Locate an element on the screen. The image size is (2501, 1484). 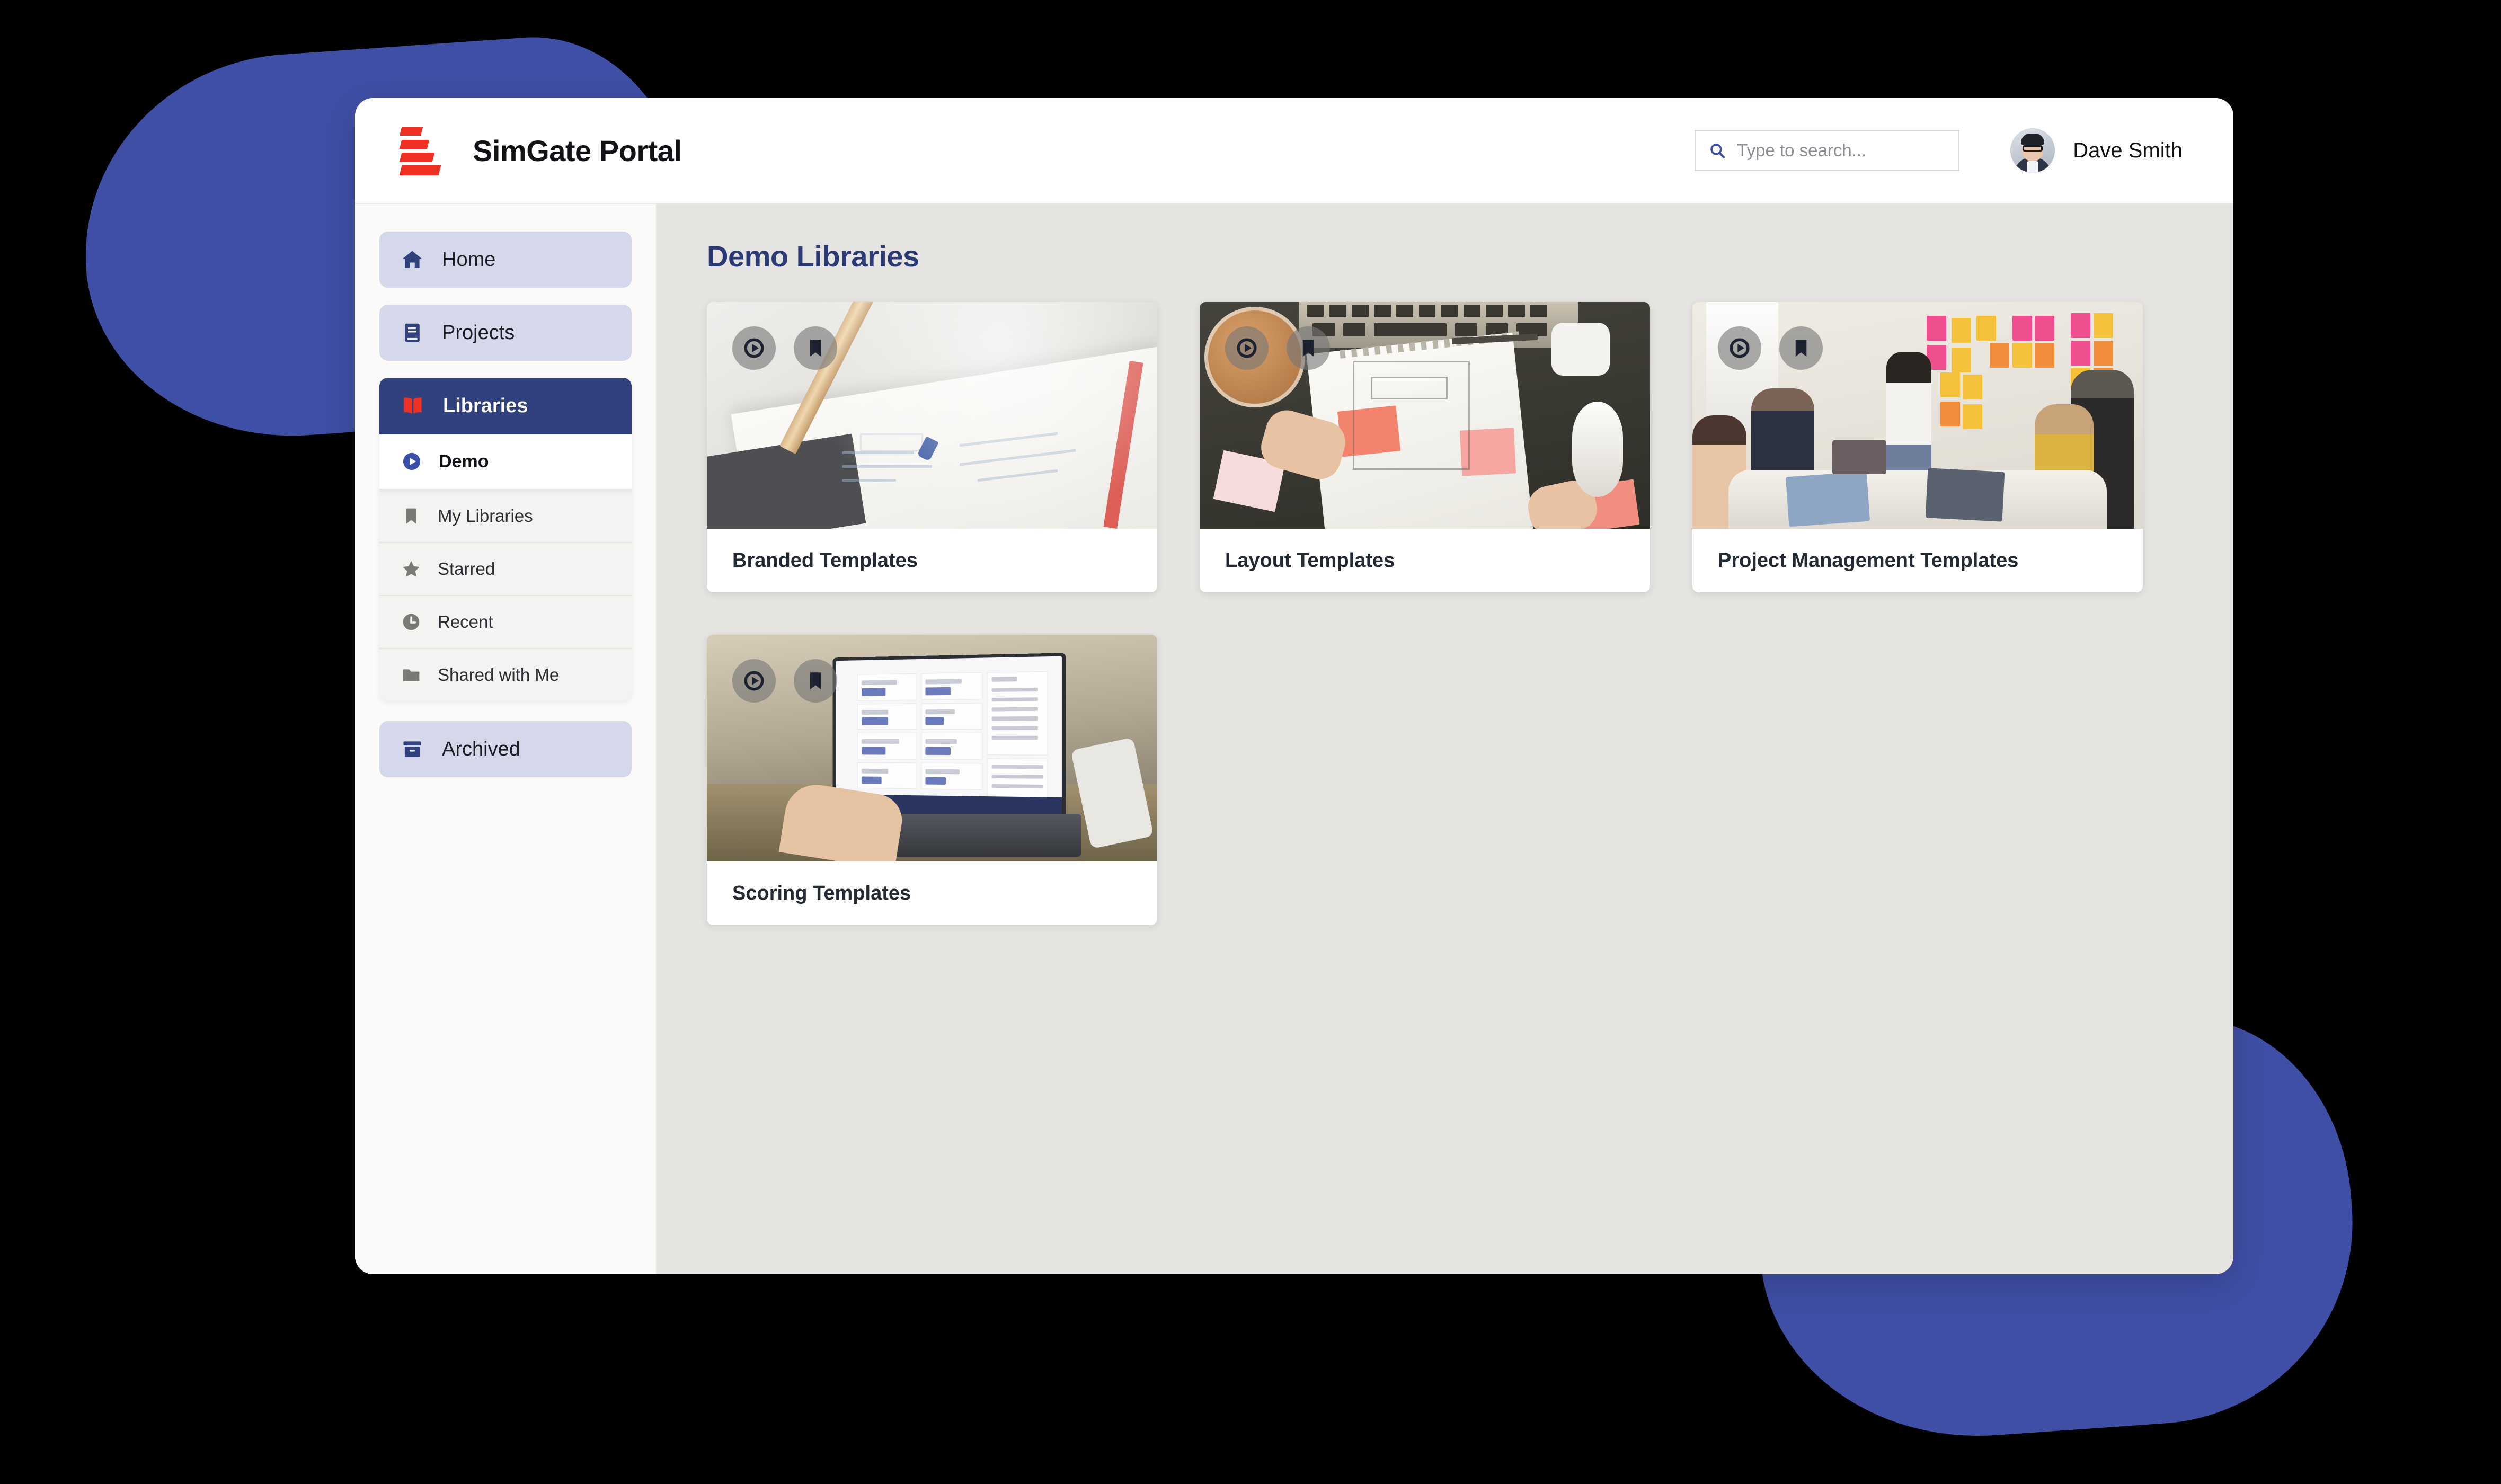
open-book-icon is located at coordinates (413, 406).